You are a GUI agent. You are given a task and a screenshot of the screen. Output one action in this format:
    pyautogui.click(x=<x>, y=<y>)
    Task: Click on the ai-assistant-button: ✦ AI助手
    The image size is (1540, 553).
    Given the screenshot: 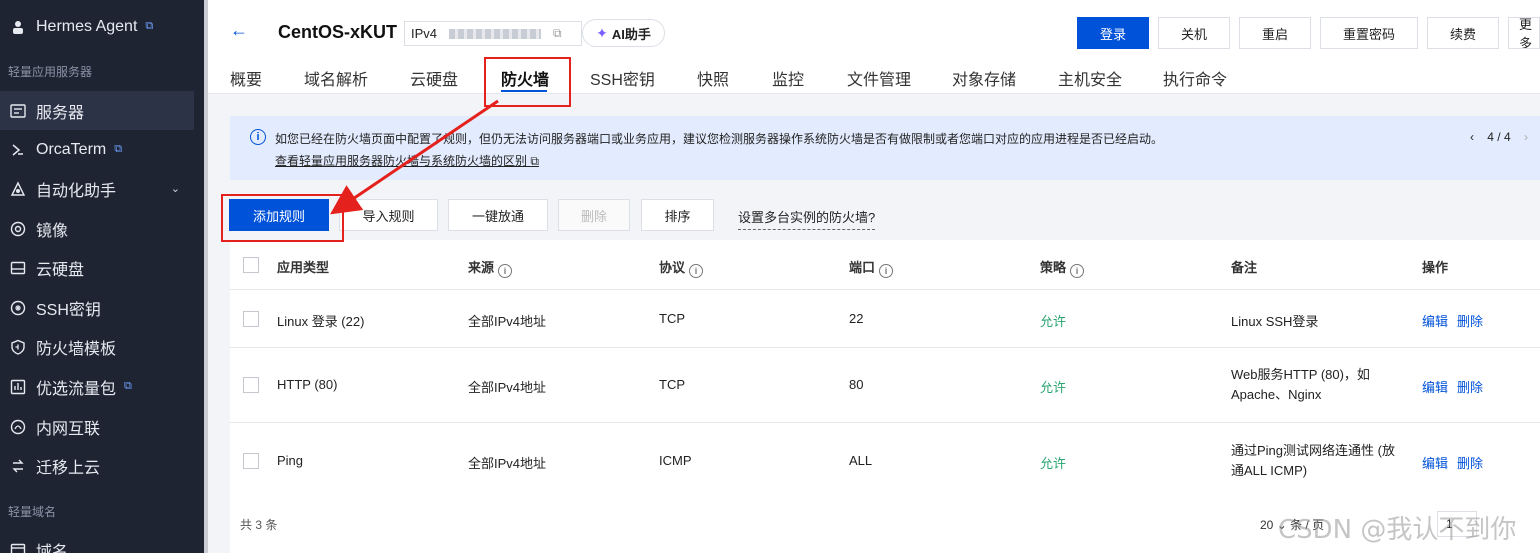 What is the action you would take?
    pyautogui.click(x=623, y=33)
    